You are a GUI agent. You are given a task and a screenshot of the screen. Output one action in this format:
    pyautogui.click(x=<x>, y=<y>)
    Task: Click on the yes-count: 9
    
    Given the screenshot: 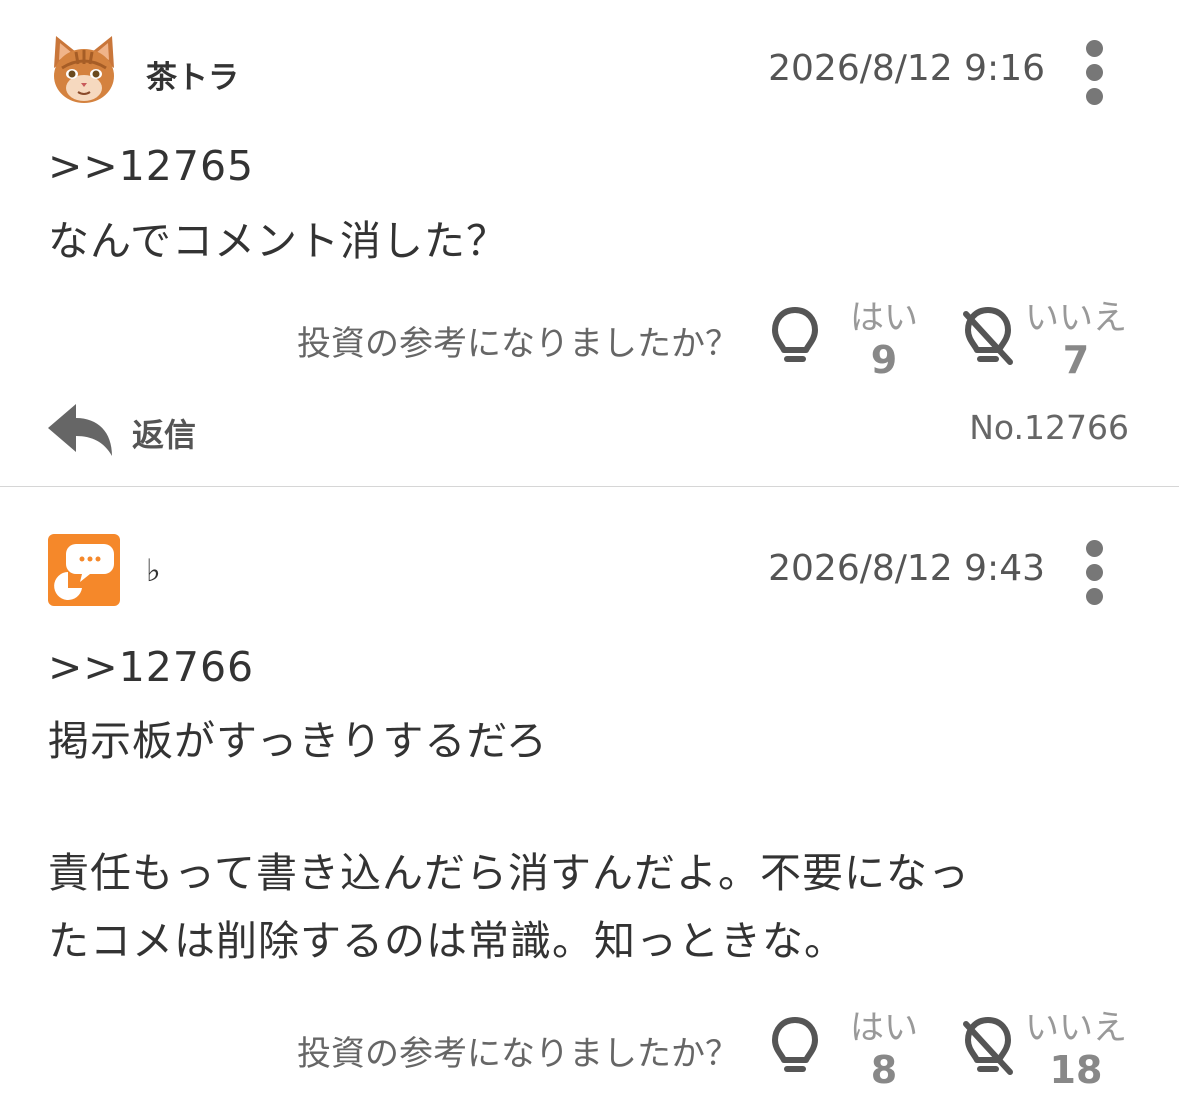 What is the action you would take?
    pyautogui.click(x=884, y=360)
    